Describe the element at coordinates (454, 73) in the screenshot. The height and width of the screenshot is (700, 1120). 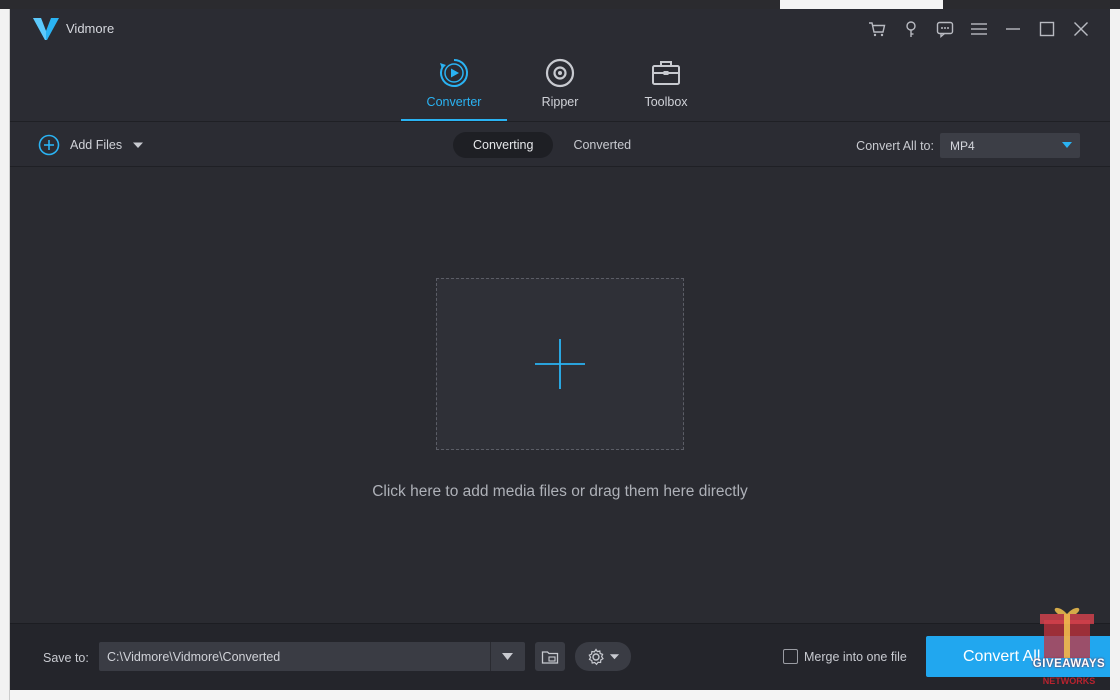
I see `converter-icon` at that location.